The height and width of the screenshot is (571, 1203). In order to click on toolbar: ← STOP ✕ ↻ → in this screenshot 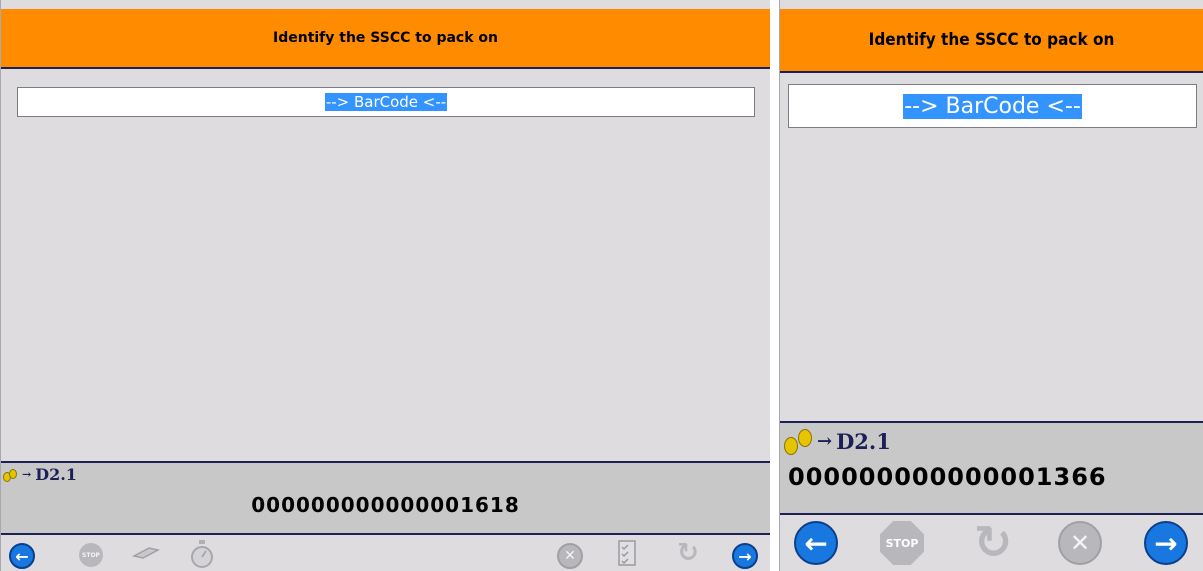, I will do `click(385, 552)`.